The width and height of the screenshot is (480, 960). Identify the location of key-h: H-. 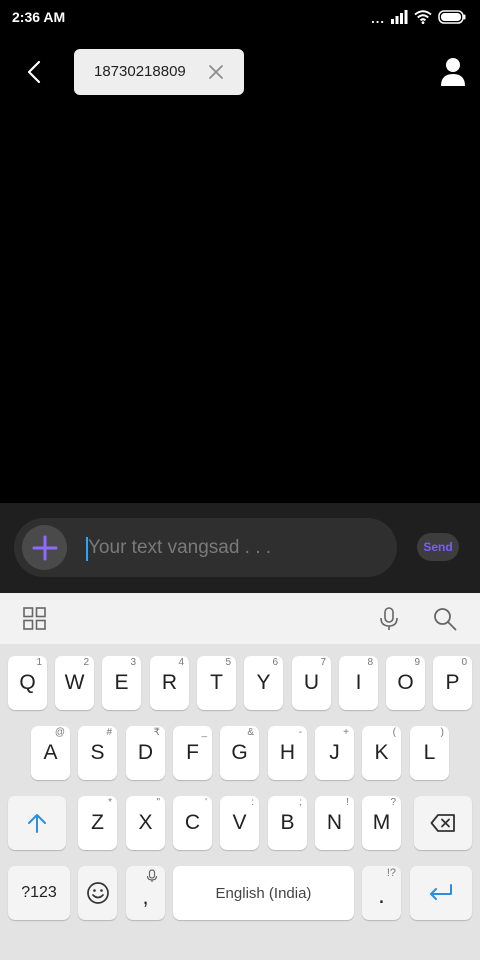
(287, 753).